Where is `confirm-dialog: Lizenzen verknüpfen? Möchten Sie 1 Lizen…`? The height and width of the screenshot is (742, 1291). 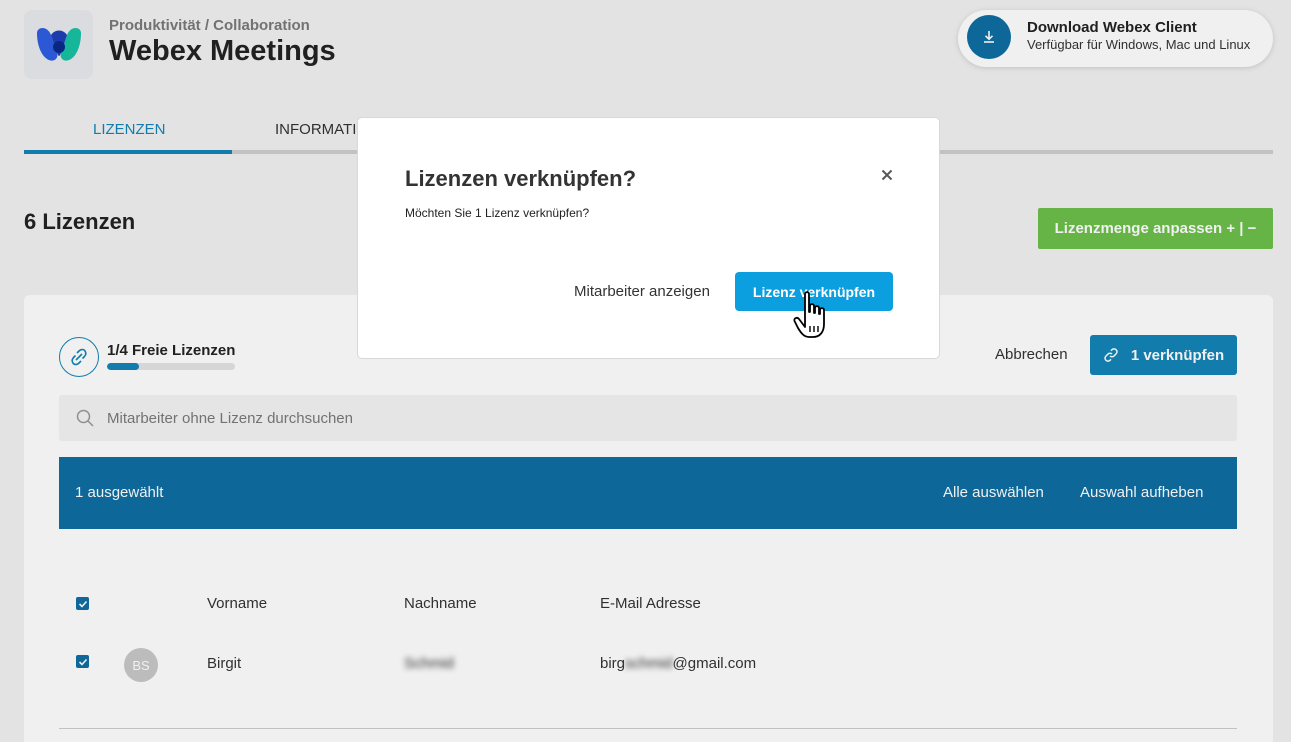
confirm-dialog: Lizenzen verknüpfen? Möchten Sie 1 Lizen… is located at coordinates (648, 238).